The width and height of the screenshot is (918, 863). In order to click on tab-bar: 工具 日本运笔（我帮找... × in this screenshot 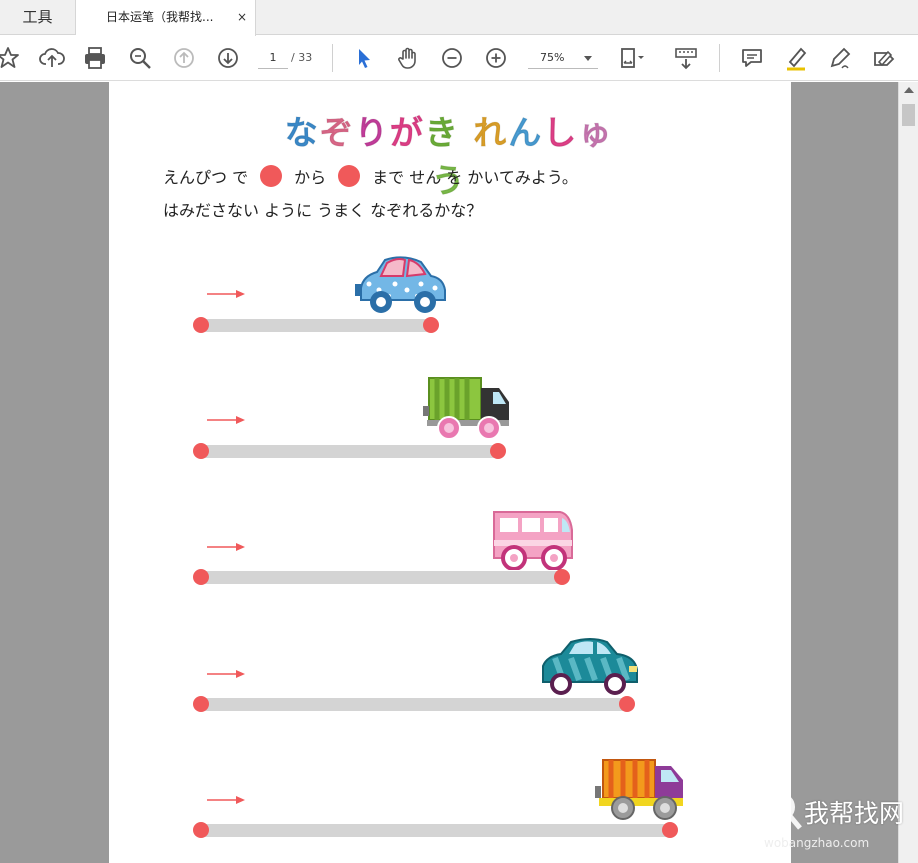, I will do `click(459, 18)`.